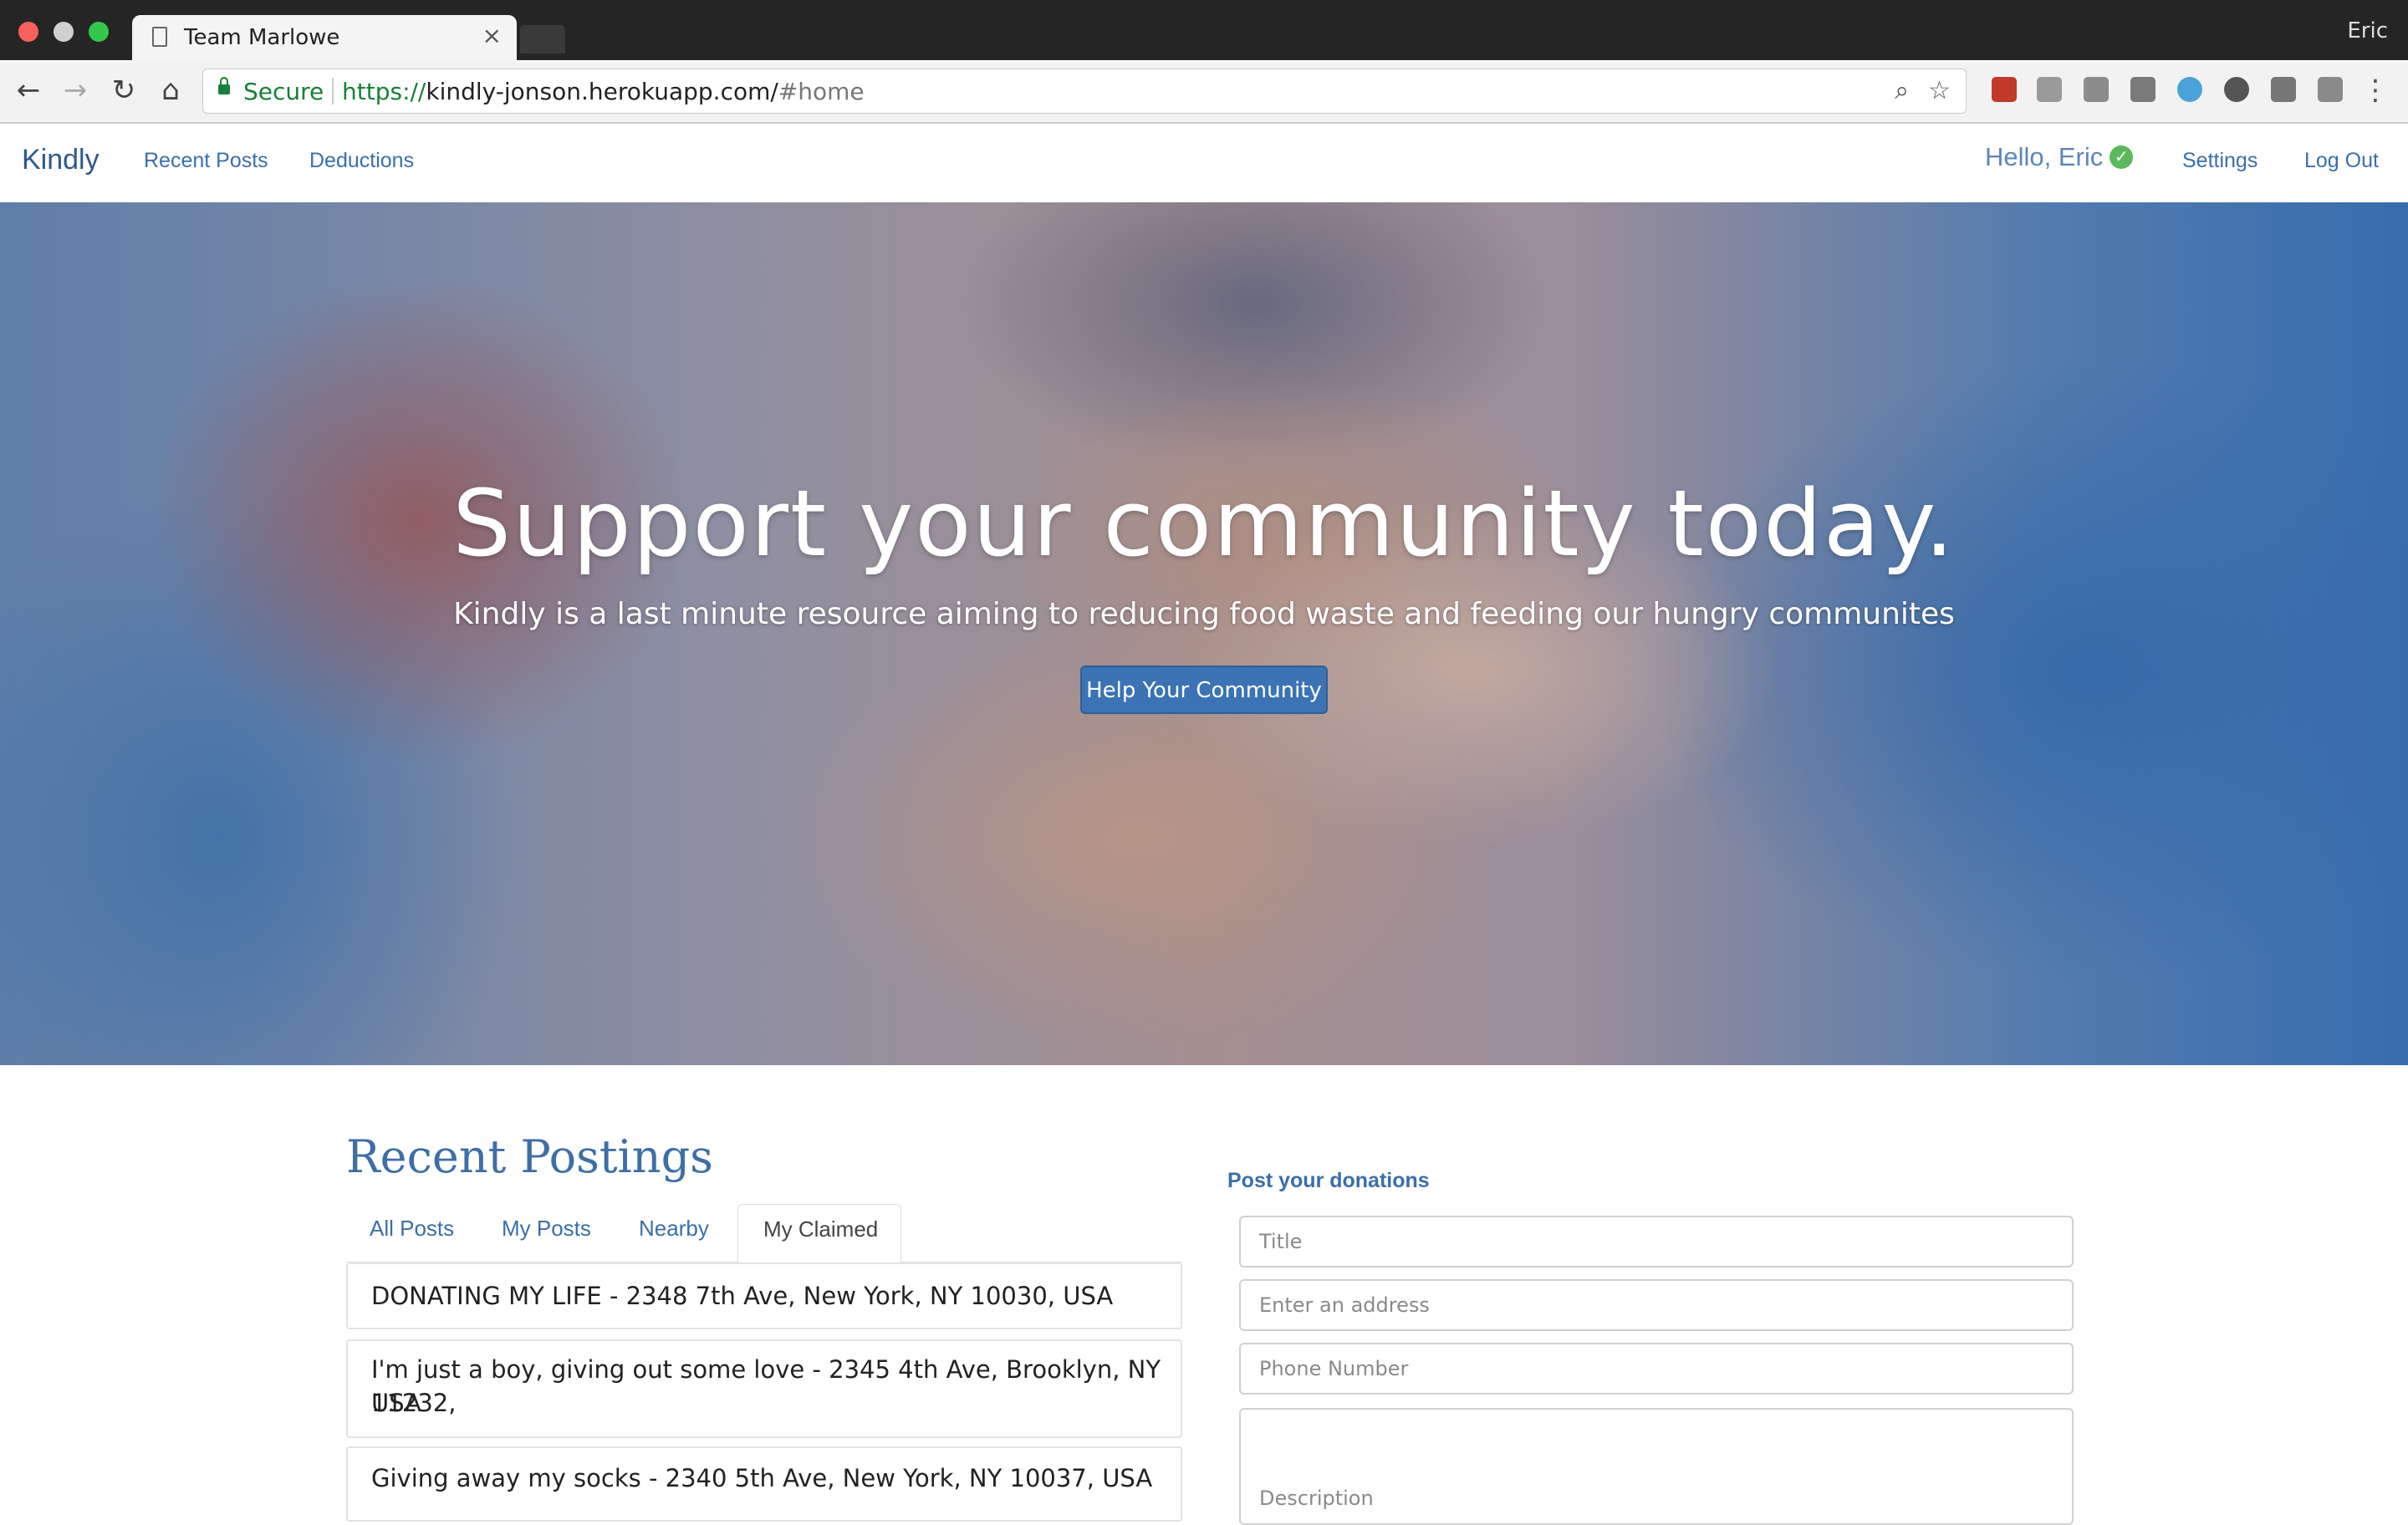 The height and width of the screenshot is (1525, 2408). I want to click on minimize-window-button, so click(64, 32).